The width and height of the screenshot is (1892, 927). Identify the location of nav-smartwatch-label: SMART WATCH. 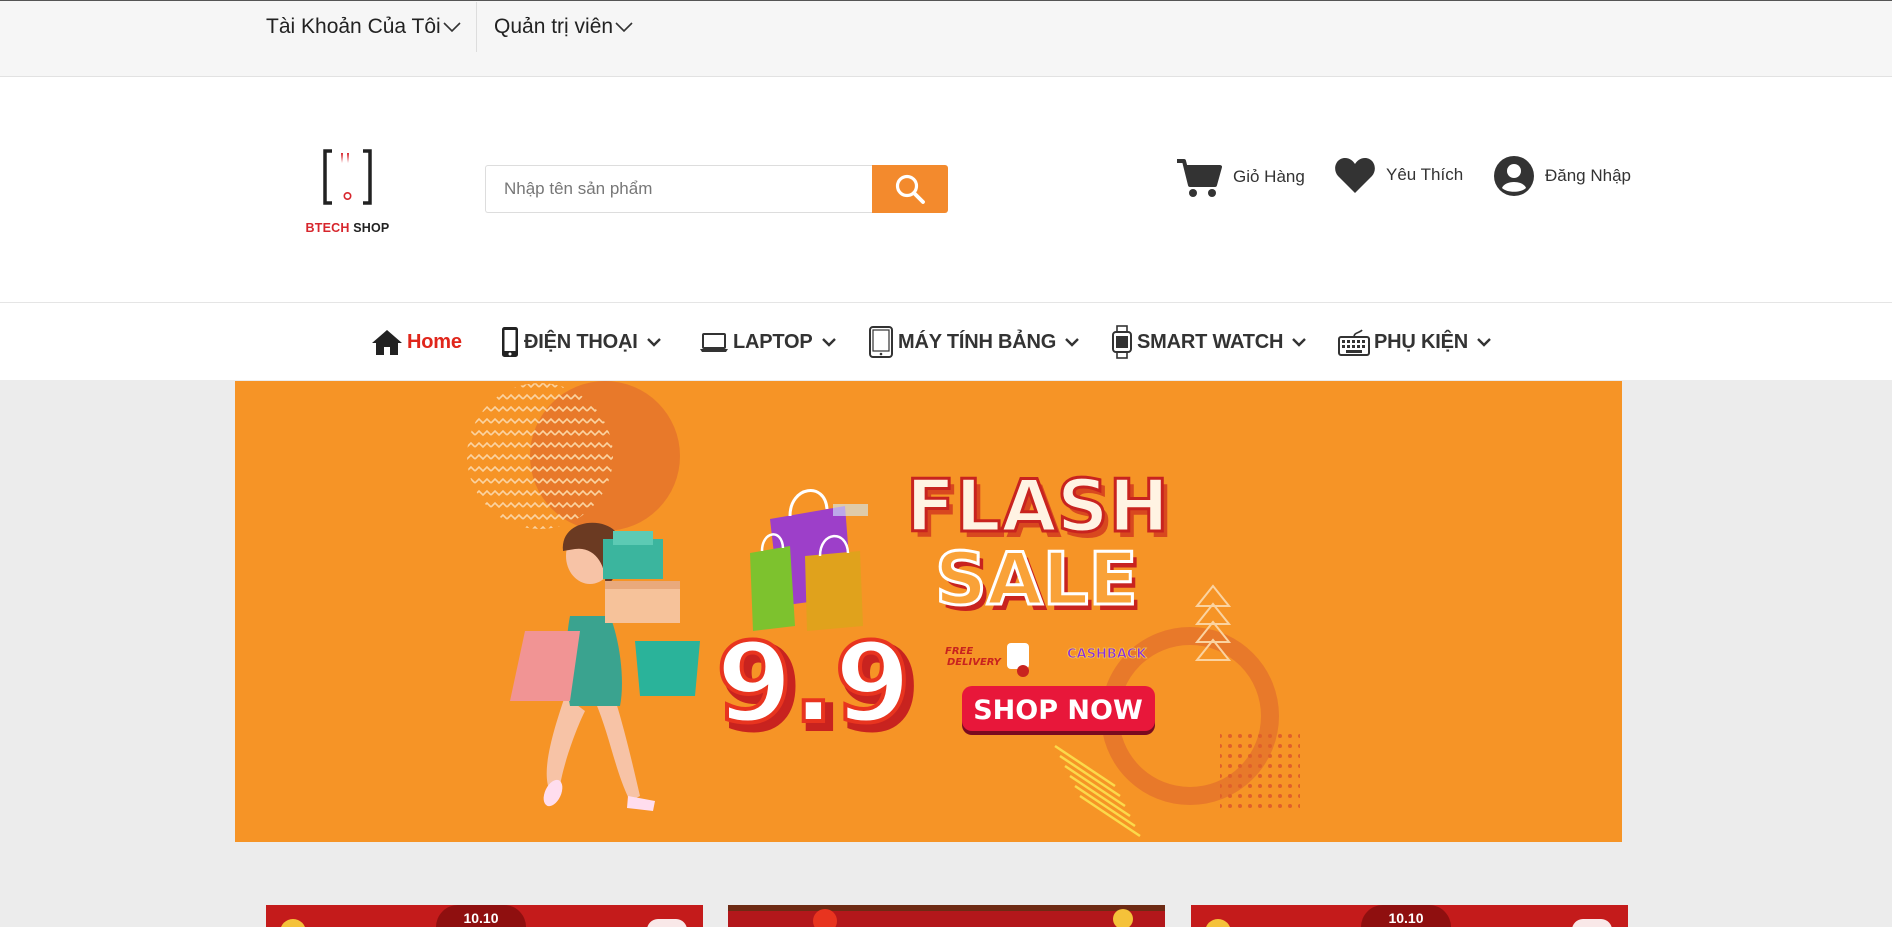
(1210, 341).